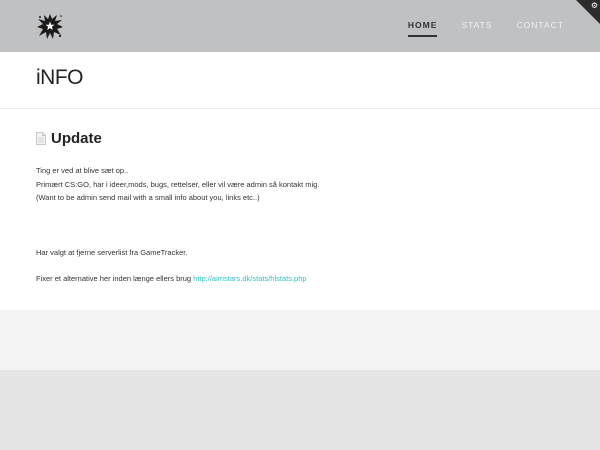  Describe the element at coordinates (300, 80) in the screenshot. I see `page-title-band: iNFO` at that location.